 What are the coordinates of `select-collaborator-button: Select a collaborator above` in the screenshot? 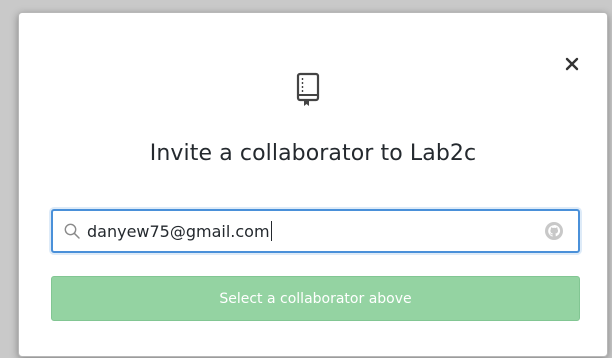 It's located at (315, 298).